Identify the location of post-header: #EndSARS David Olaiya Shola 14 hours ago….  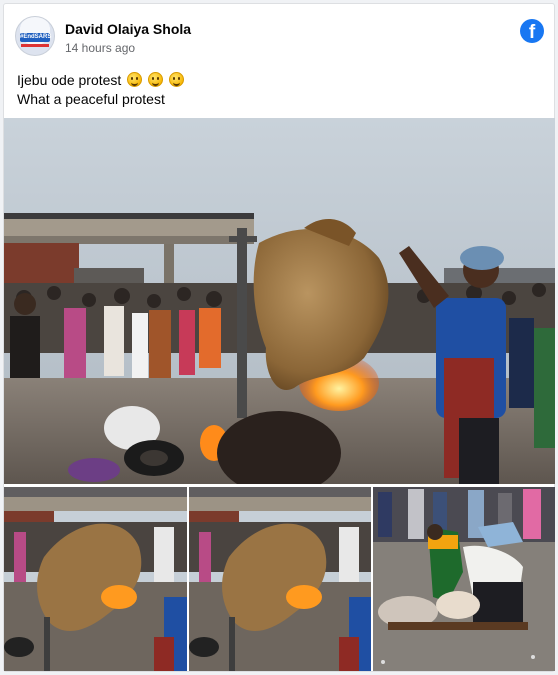
(280, 38).